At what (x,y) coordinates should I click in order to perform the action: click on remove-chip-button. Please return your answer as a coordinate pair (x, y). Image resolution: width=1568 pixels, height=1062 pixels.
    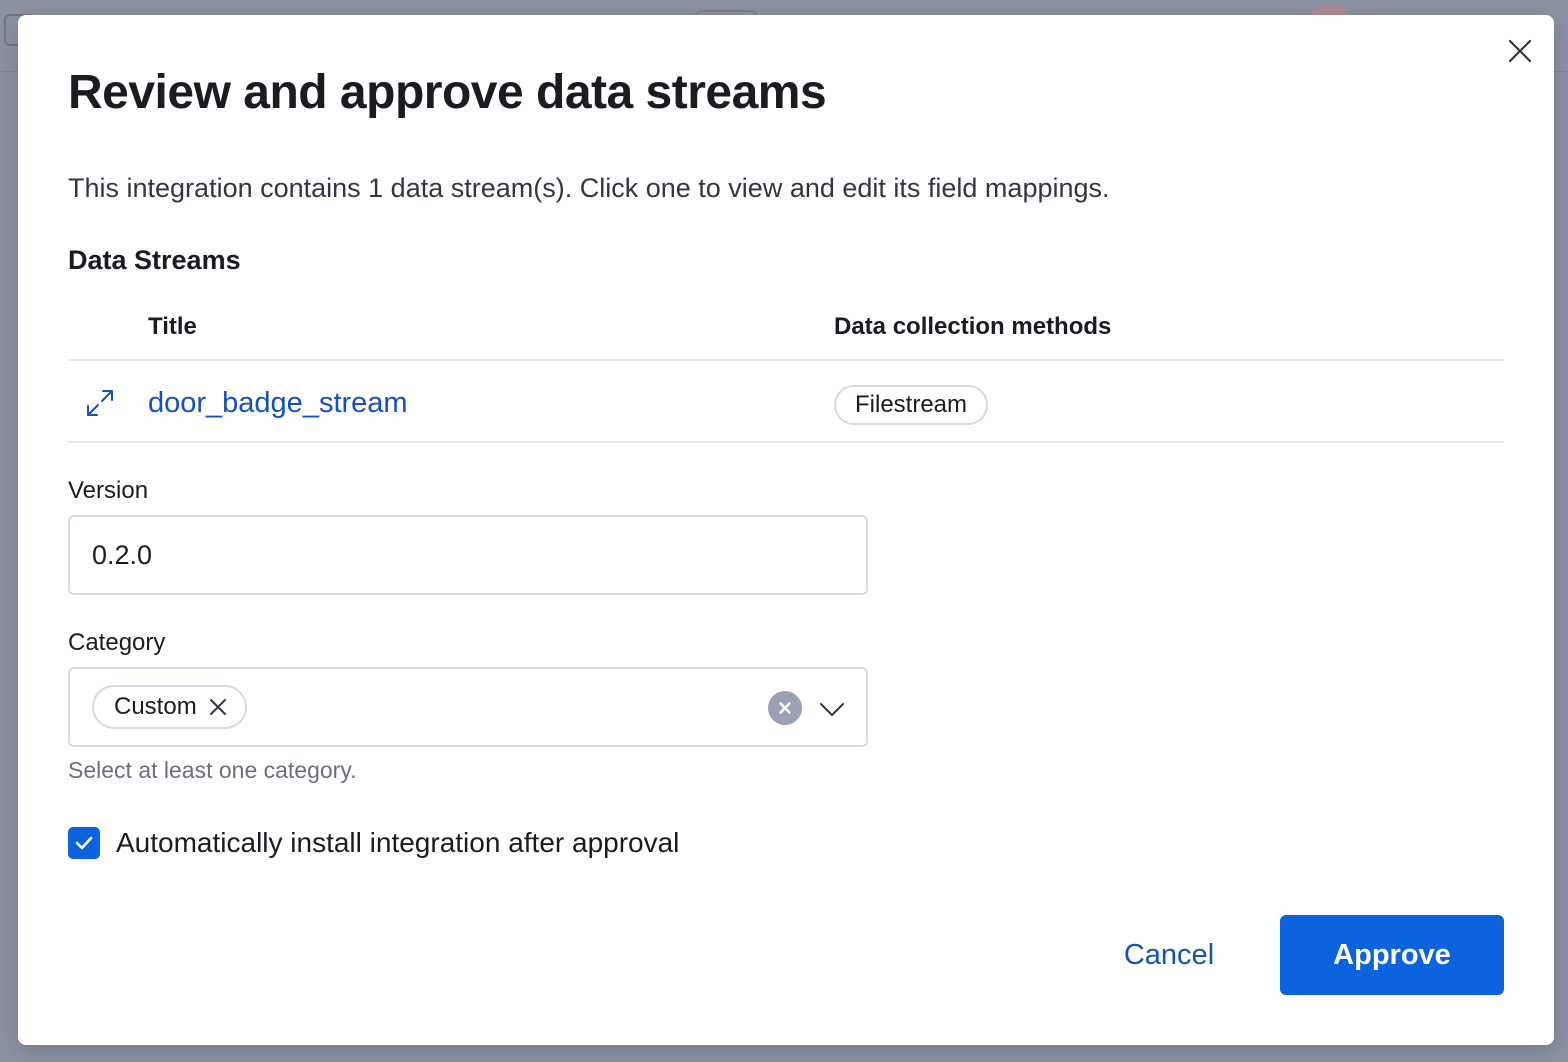
    Looking at the image, I should click on (218, 707).